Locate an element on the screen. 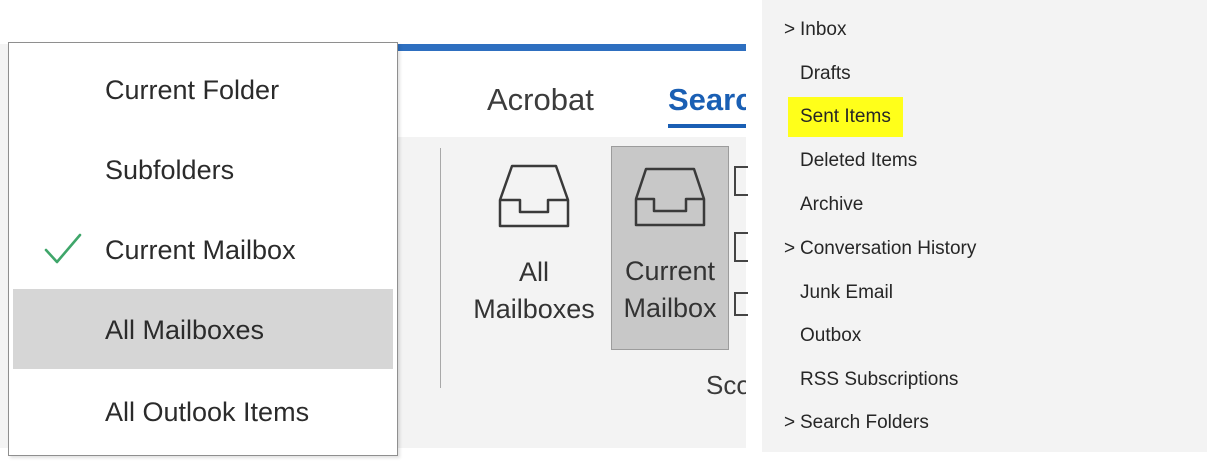 The image size is (1207, 462). menu-item-current-folder: Current Folder is located at coordinates (203, 89).